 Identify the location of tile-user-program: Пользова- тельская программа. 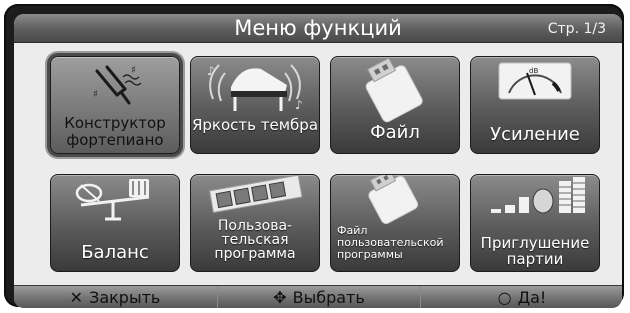
(255, 223).